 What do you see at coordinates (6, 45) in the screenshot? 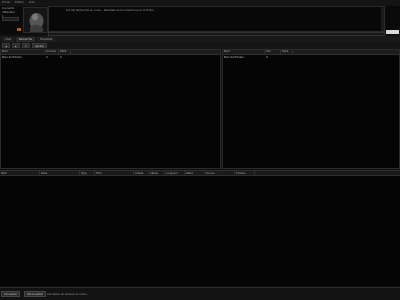
I see `back-button: ◄` at bounding box center [6, 45].